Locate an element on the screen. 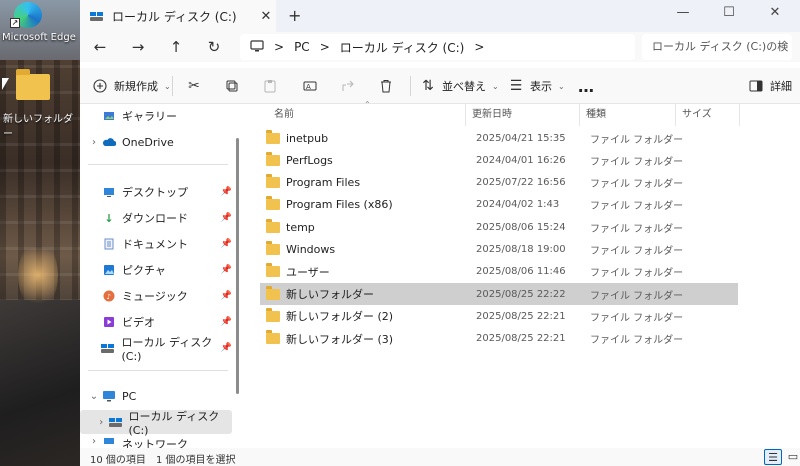 The width and height of the screenshot is (800, 466). maximize-button: ☐ is located at coordinates (729, 14).